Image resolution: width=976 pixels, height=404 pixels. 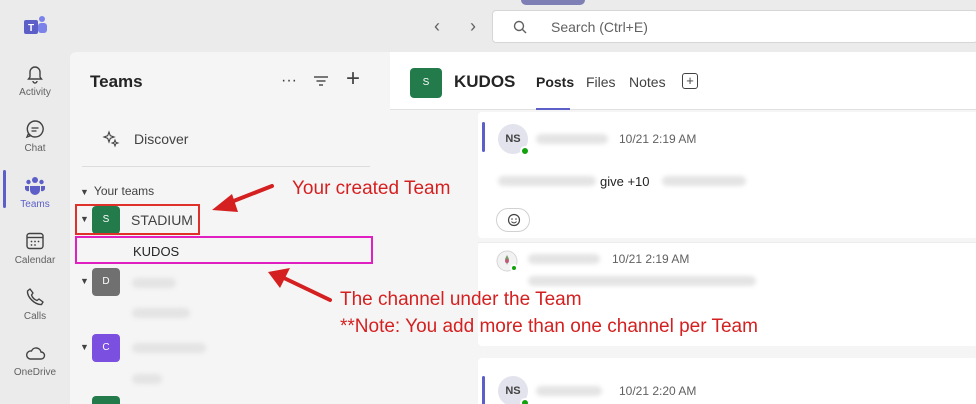 I want to click on reply-divider, so click(x=727, y=242).